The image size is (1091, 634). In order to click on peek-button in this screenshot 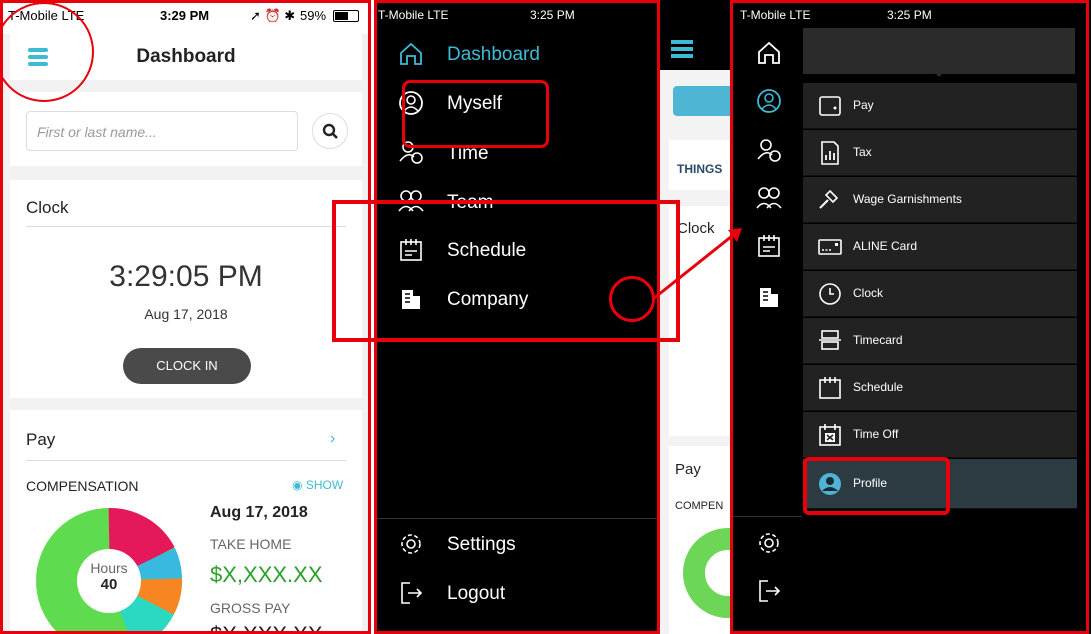, I will do `click(702, 101)`.